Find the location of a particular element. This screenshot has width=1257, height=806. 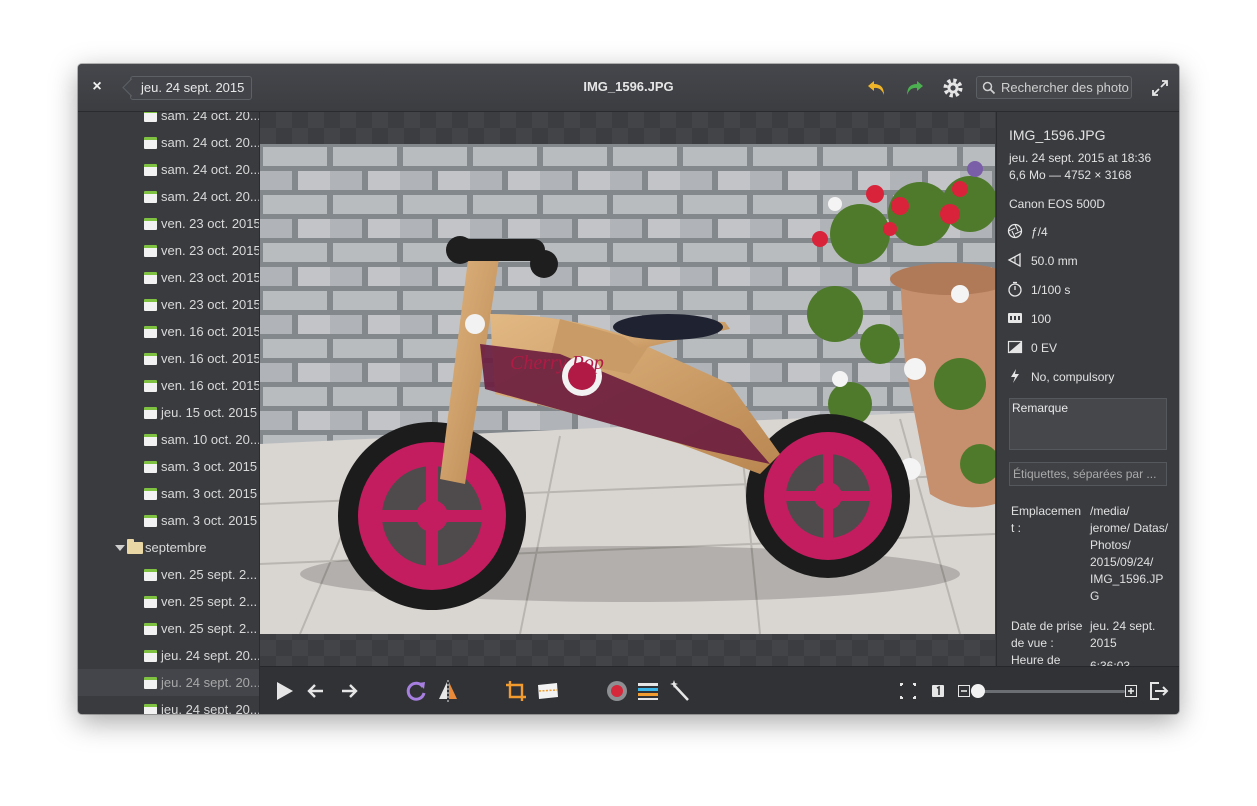

zoom-slider-knob is located at coordinates (978, 691).